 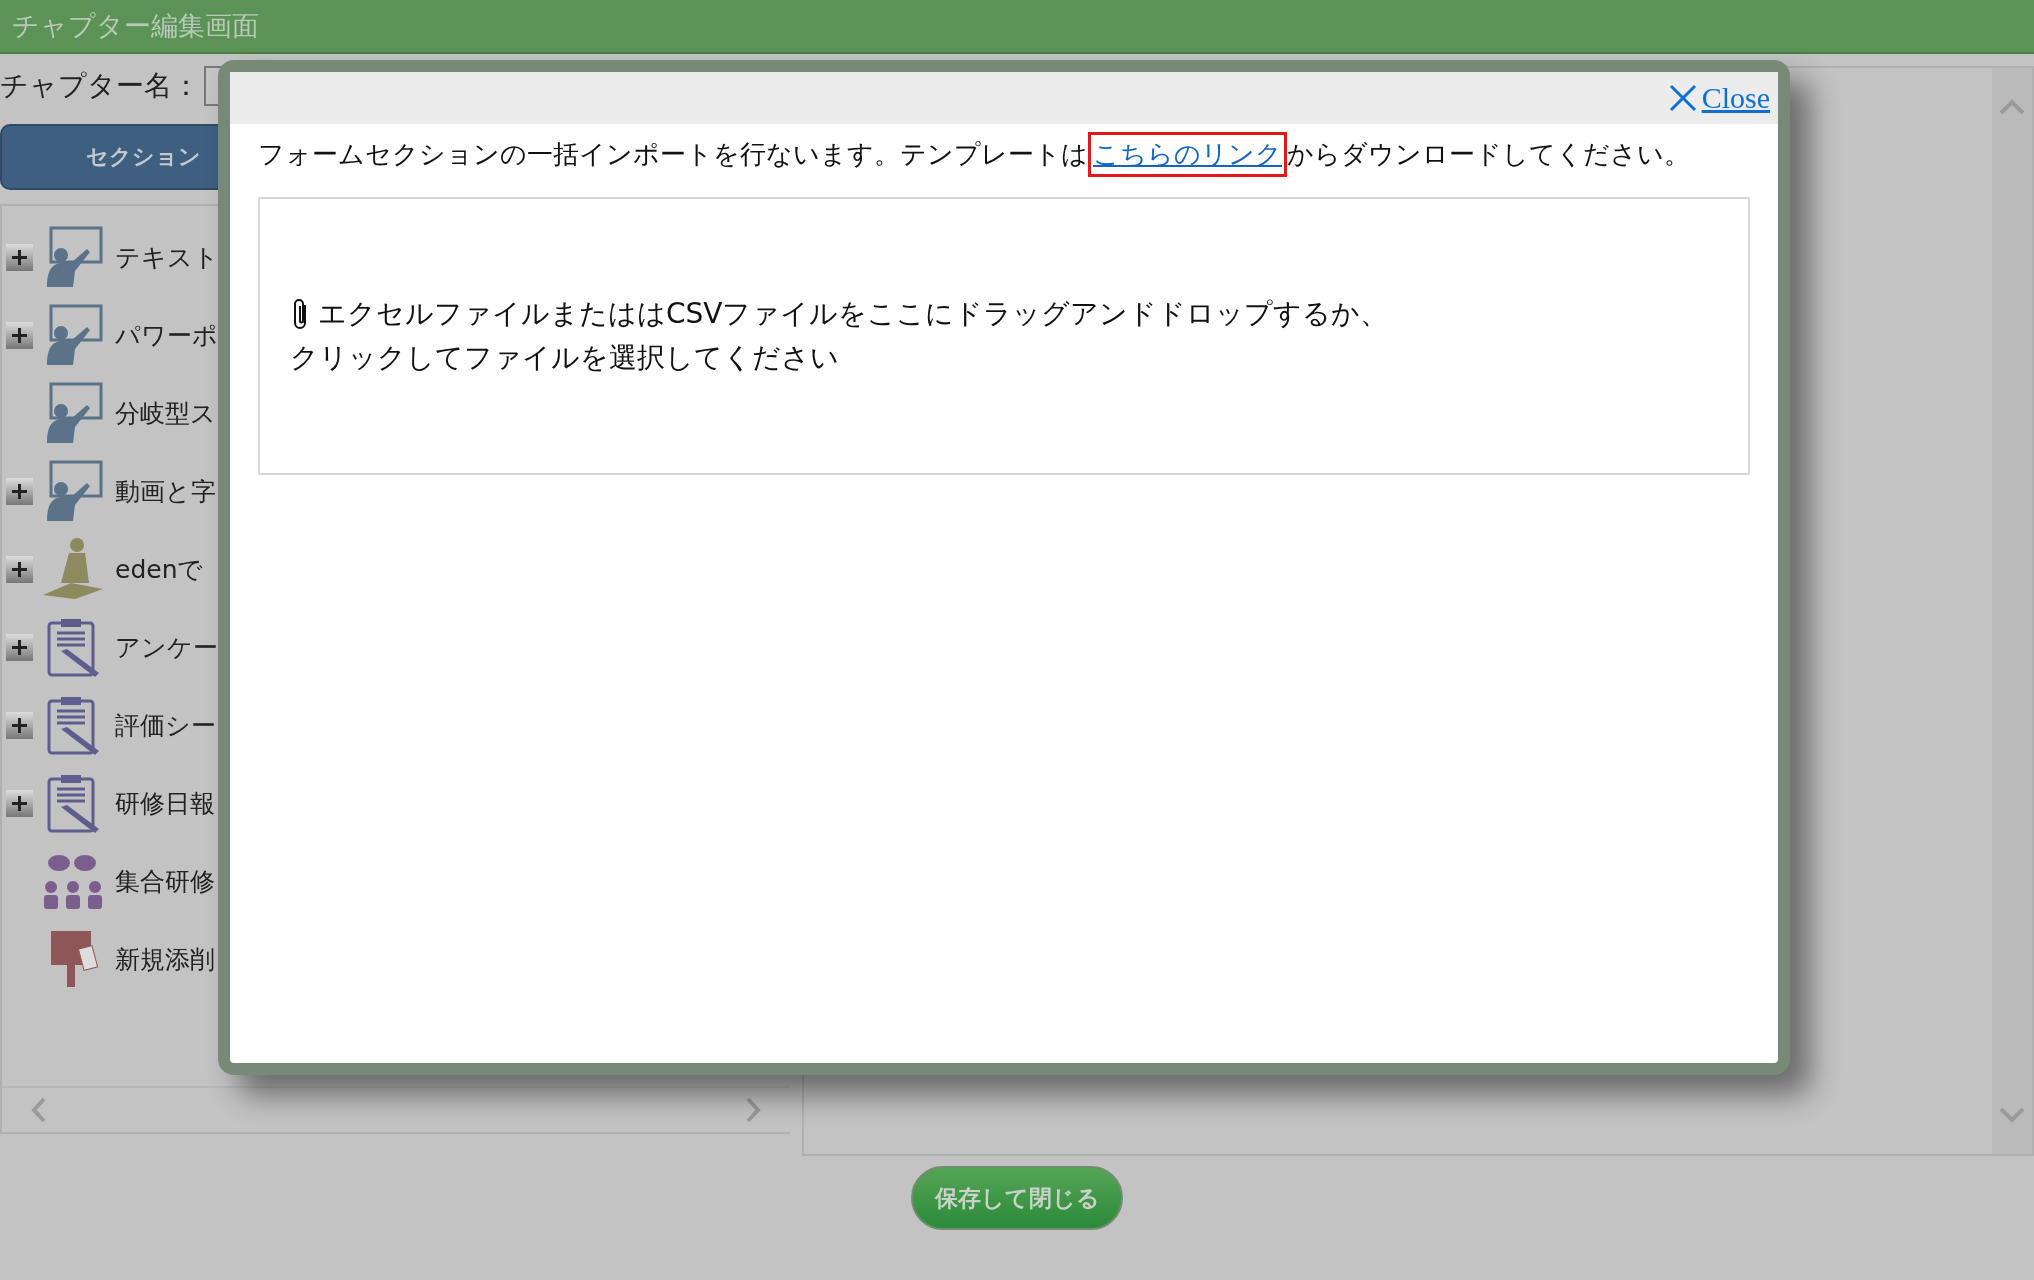 I want to click on close-link: Close, so click(x=1718, y=98).